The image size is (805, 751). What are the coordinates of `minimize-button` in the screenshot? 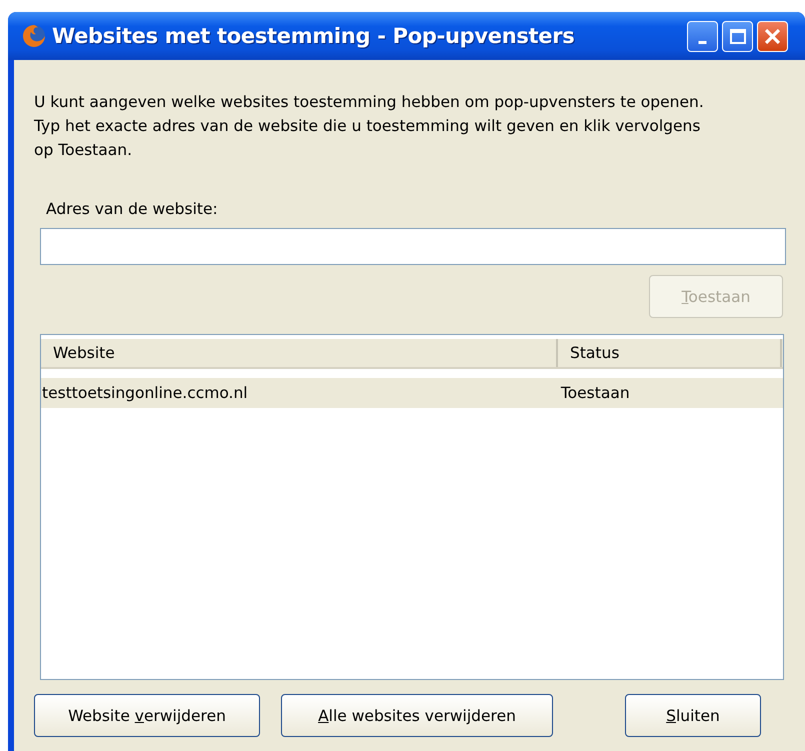 It's located at (702, 36).